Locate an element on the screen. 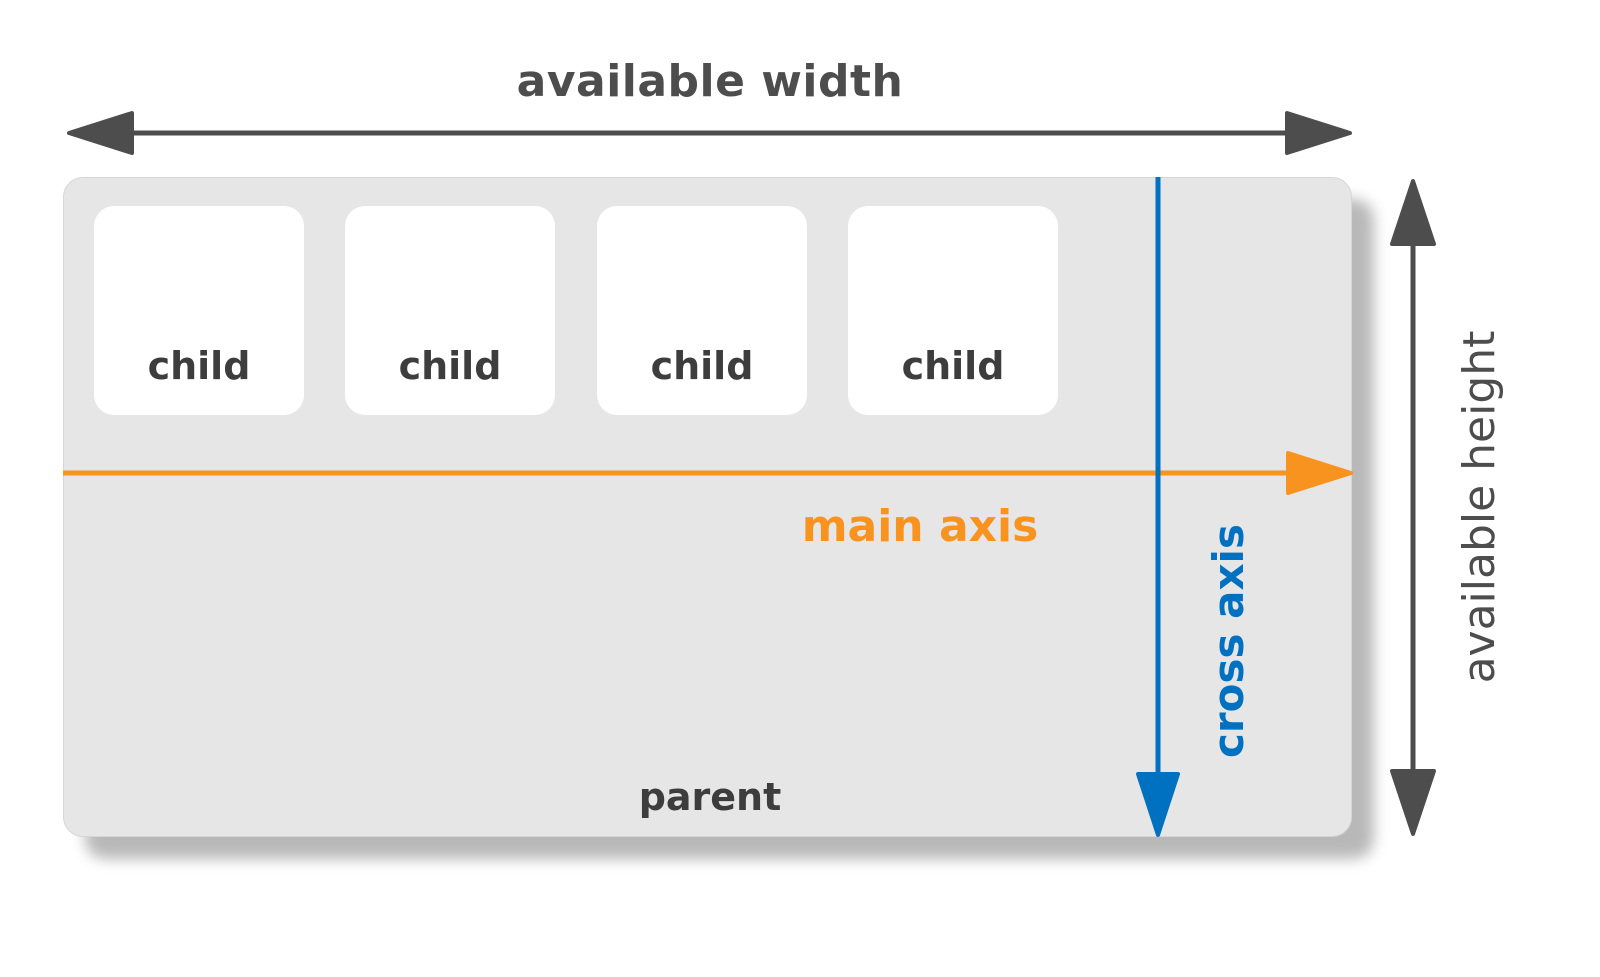 Image resolution: width=1600 pixels, height=977 pixels. height-double-arrow-icon is located at coordinates (1413, 507).